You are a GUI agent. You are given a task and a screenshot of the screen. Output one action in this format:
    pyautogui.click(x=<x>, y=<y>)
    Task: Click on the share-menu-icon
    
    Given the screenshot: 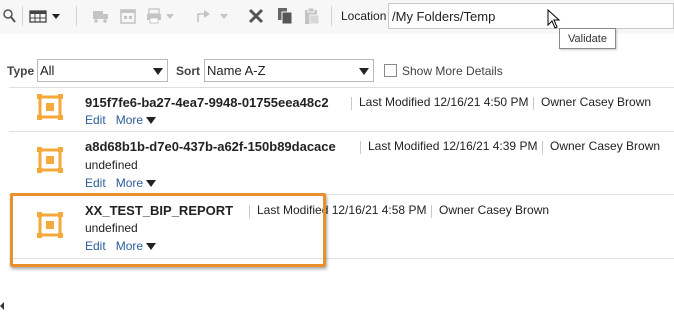 What is the action you would take?
    pyautogui.click(x=214, y=16)
    